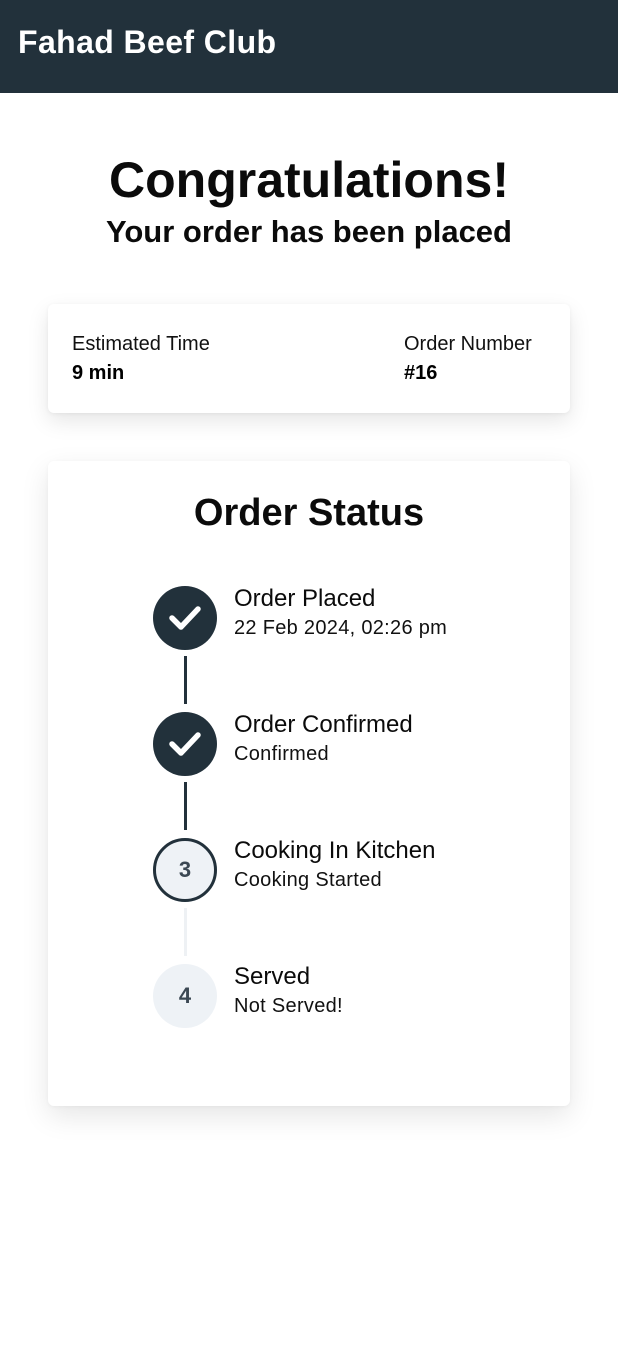 Image resolution: width=618 pixels, height=1372 pixels. Describe the element at coordinates (309, 513) in the screenshot. I see `order-status-title: Order Status` at that location.